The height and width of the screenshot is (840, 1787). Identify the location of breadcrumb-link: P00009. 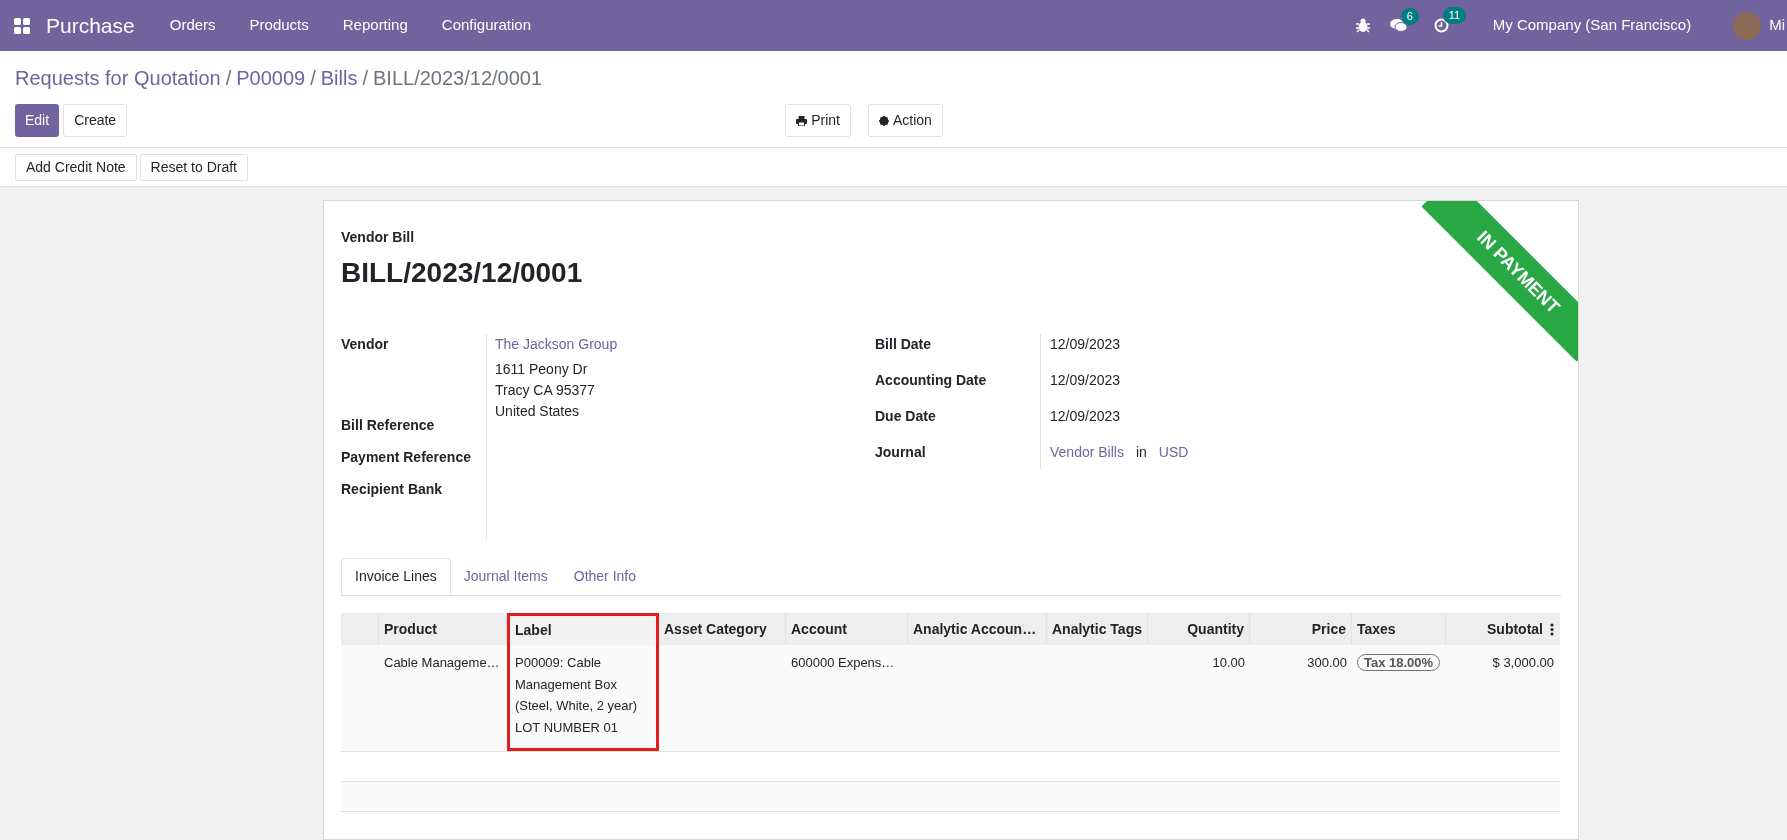
(271, 78).